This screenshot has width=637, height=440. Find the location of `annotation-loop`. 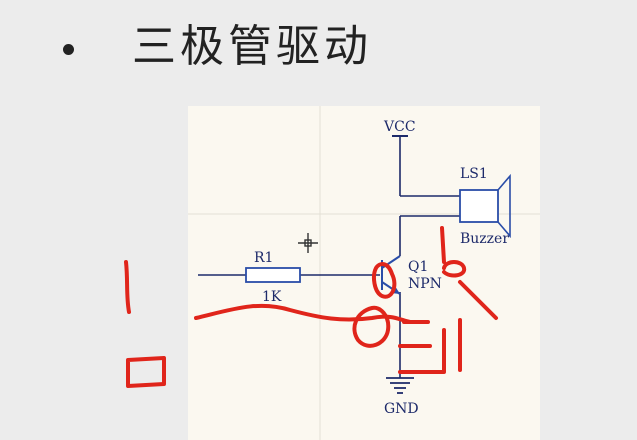

annotation-loop is located at coordinates (454, 269).